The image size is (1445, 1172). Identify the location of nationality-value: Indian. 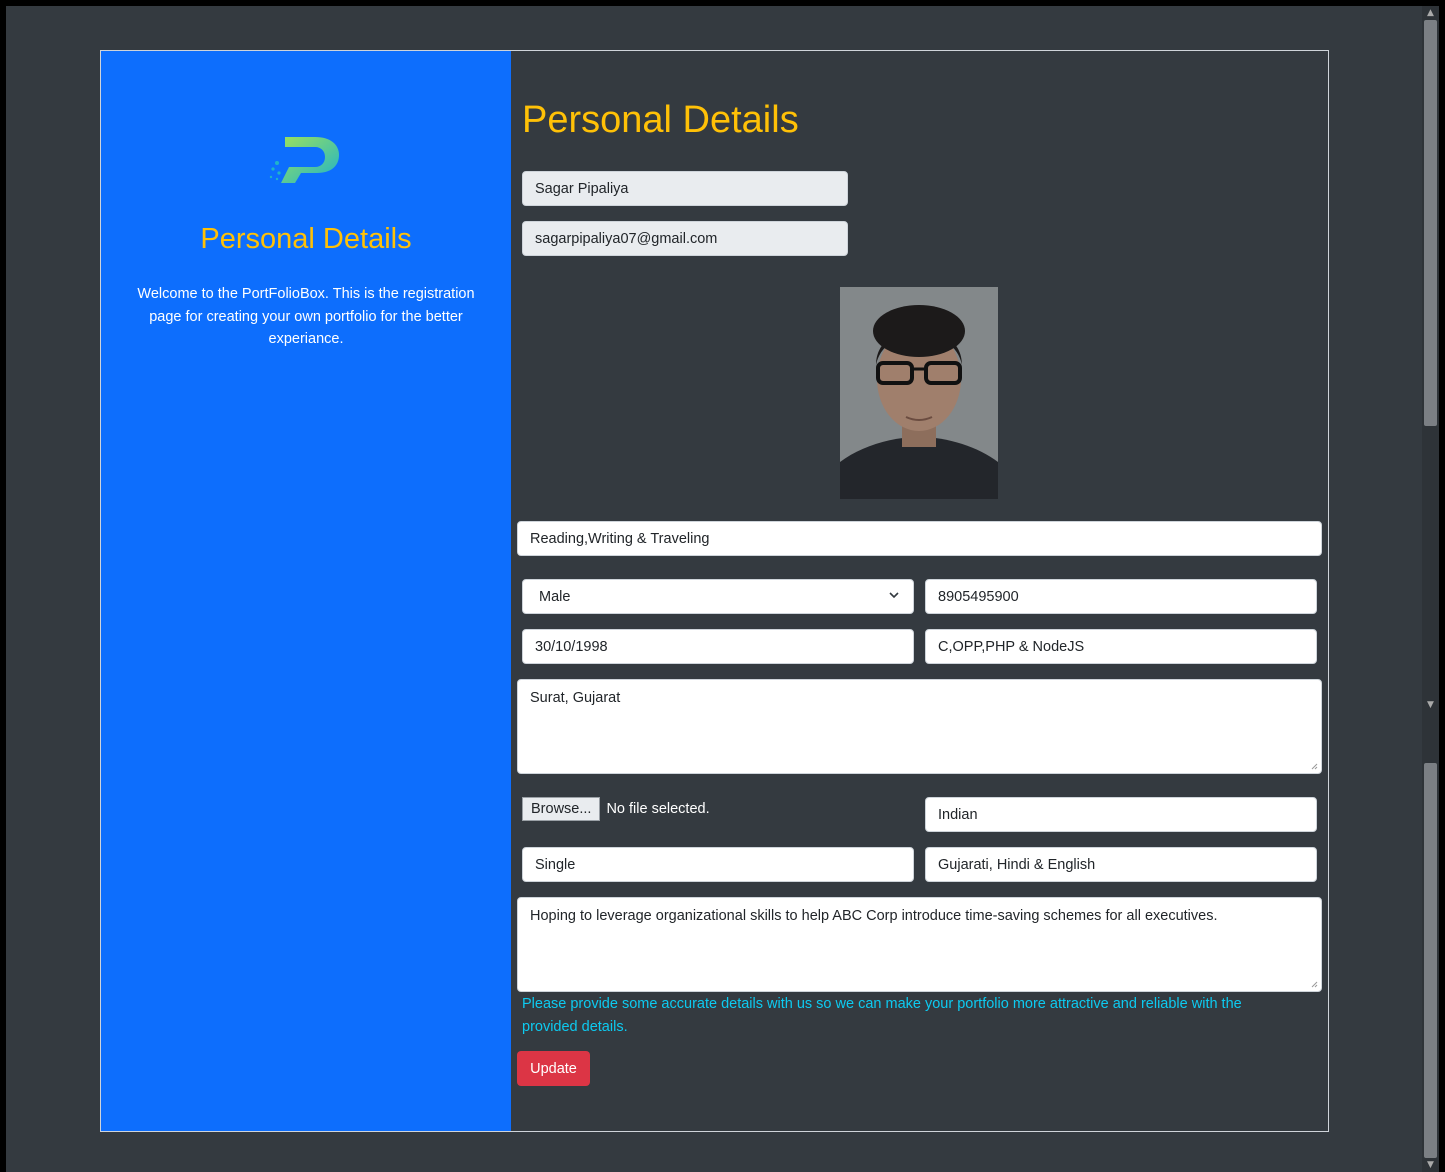
(958, 814).